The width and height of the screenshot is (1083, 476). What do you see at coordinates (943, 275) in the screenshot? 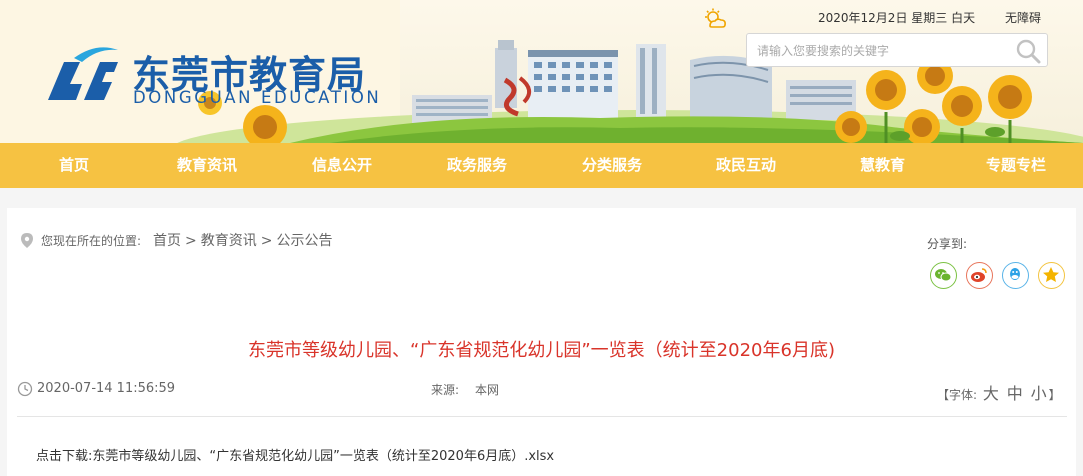
I see `wechat-icon` at bounding box center [943, 275].